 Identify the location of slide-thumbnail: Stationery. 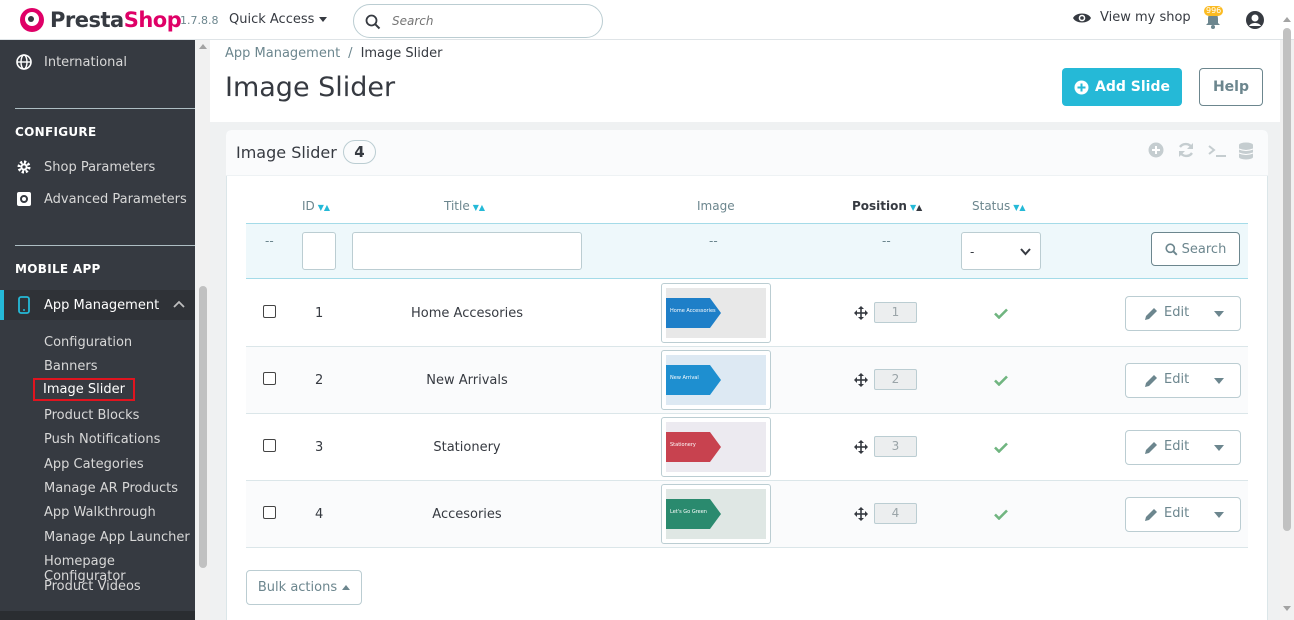
(716, 447).